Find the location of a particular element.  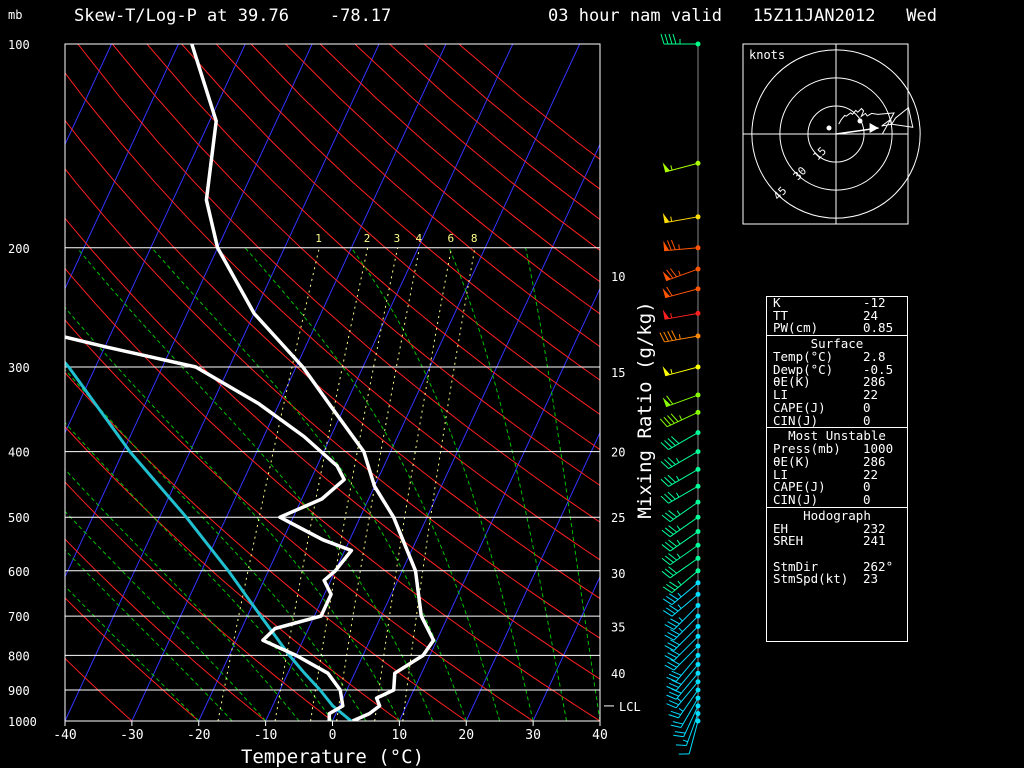

surface-index-label: CIN(J) is located at coordinates (796, 420).